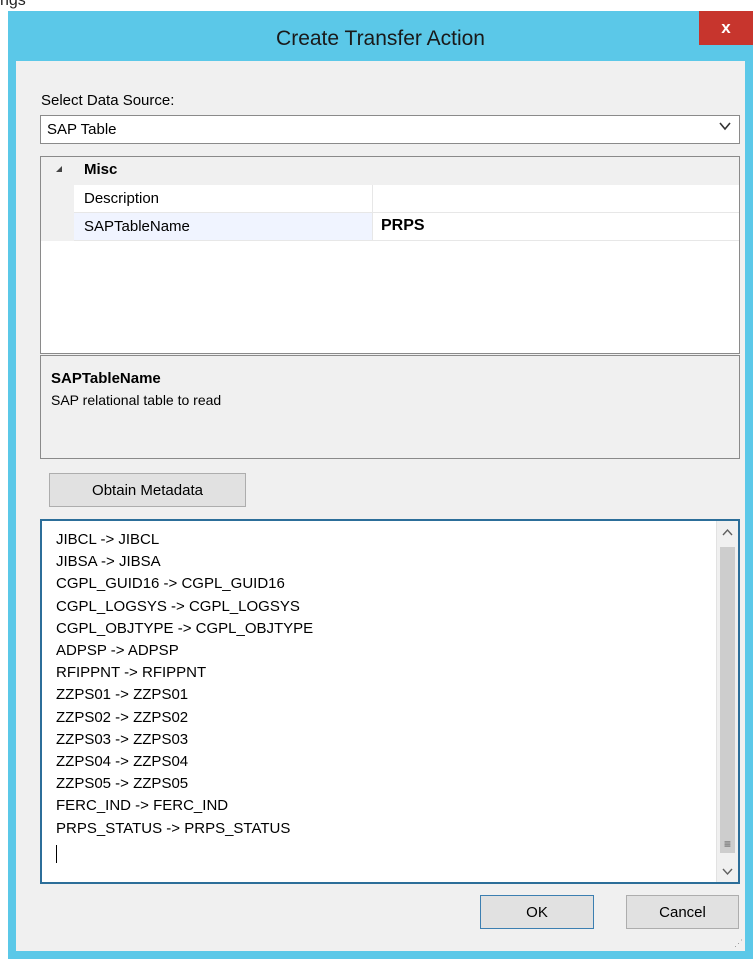  What do you see at coordinates (173, 828) in the screenshot?
I see `mapping-line: PRPS_STATUS -> PRPS_STATUS` at bounding box center [173, 828].